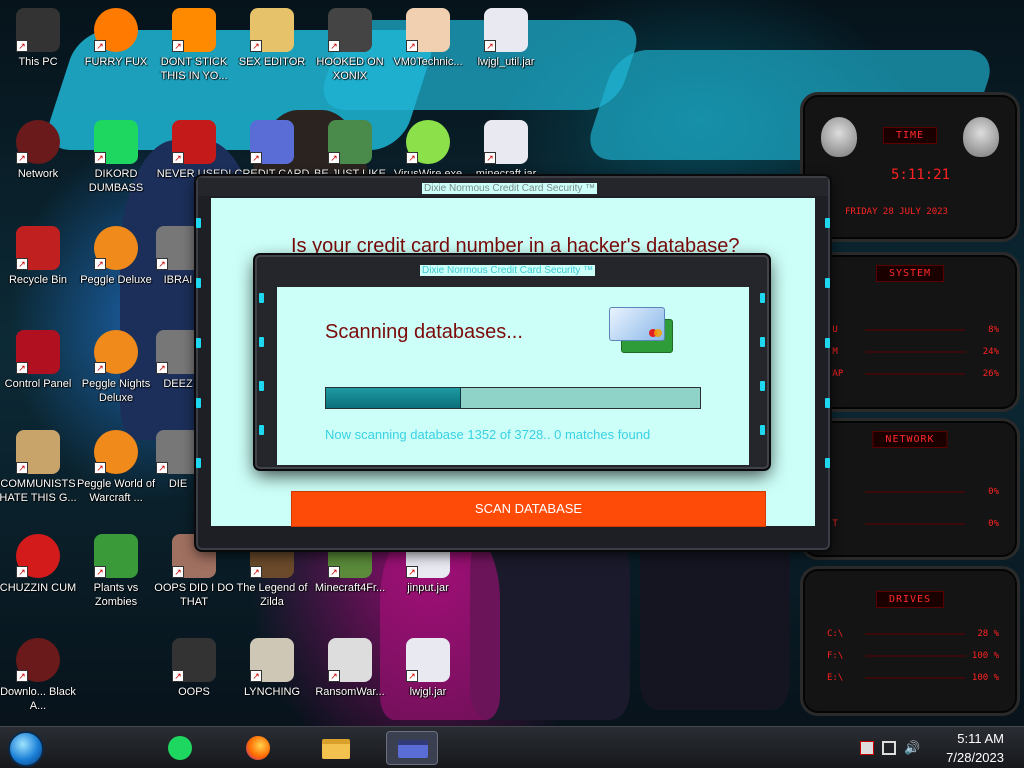 This screenshot has width=1024, height=768. I want to click on peggle-icon: ↗, so click(116, 248).